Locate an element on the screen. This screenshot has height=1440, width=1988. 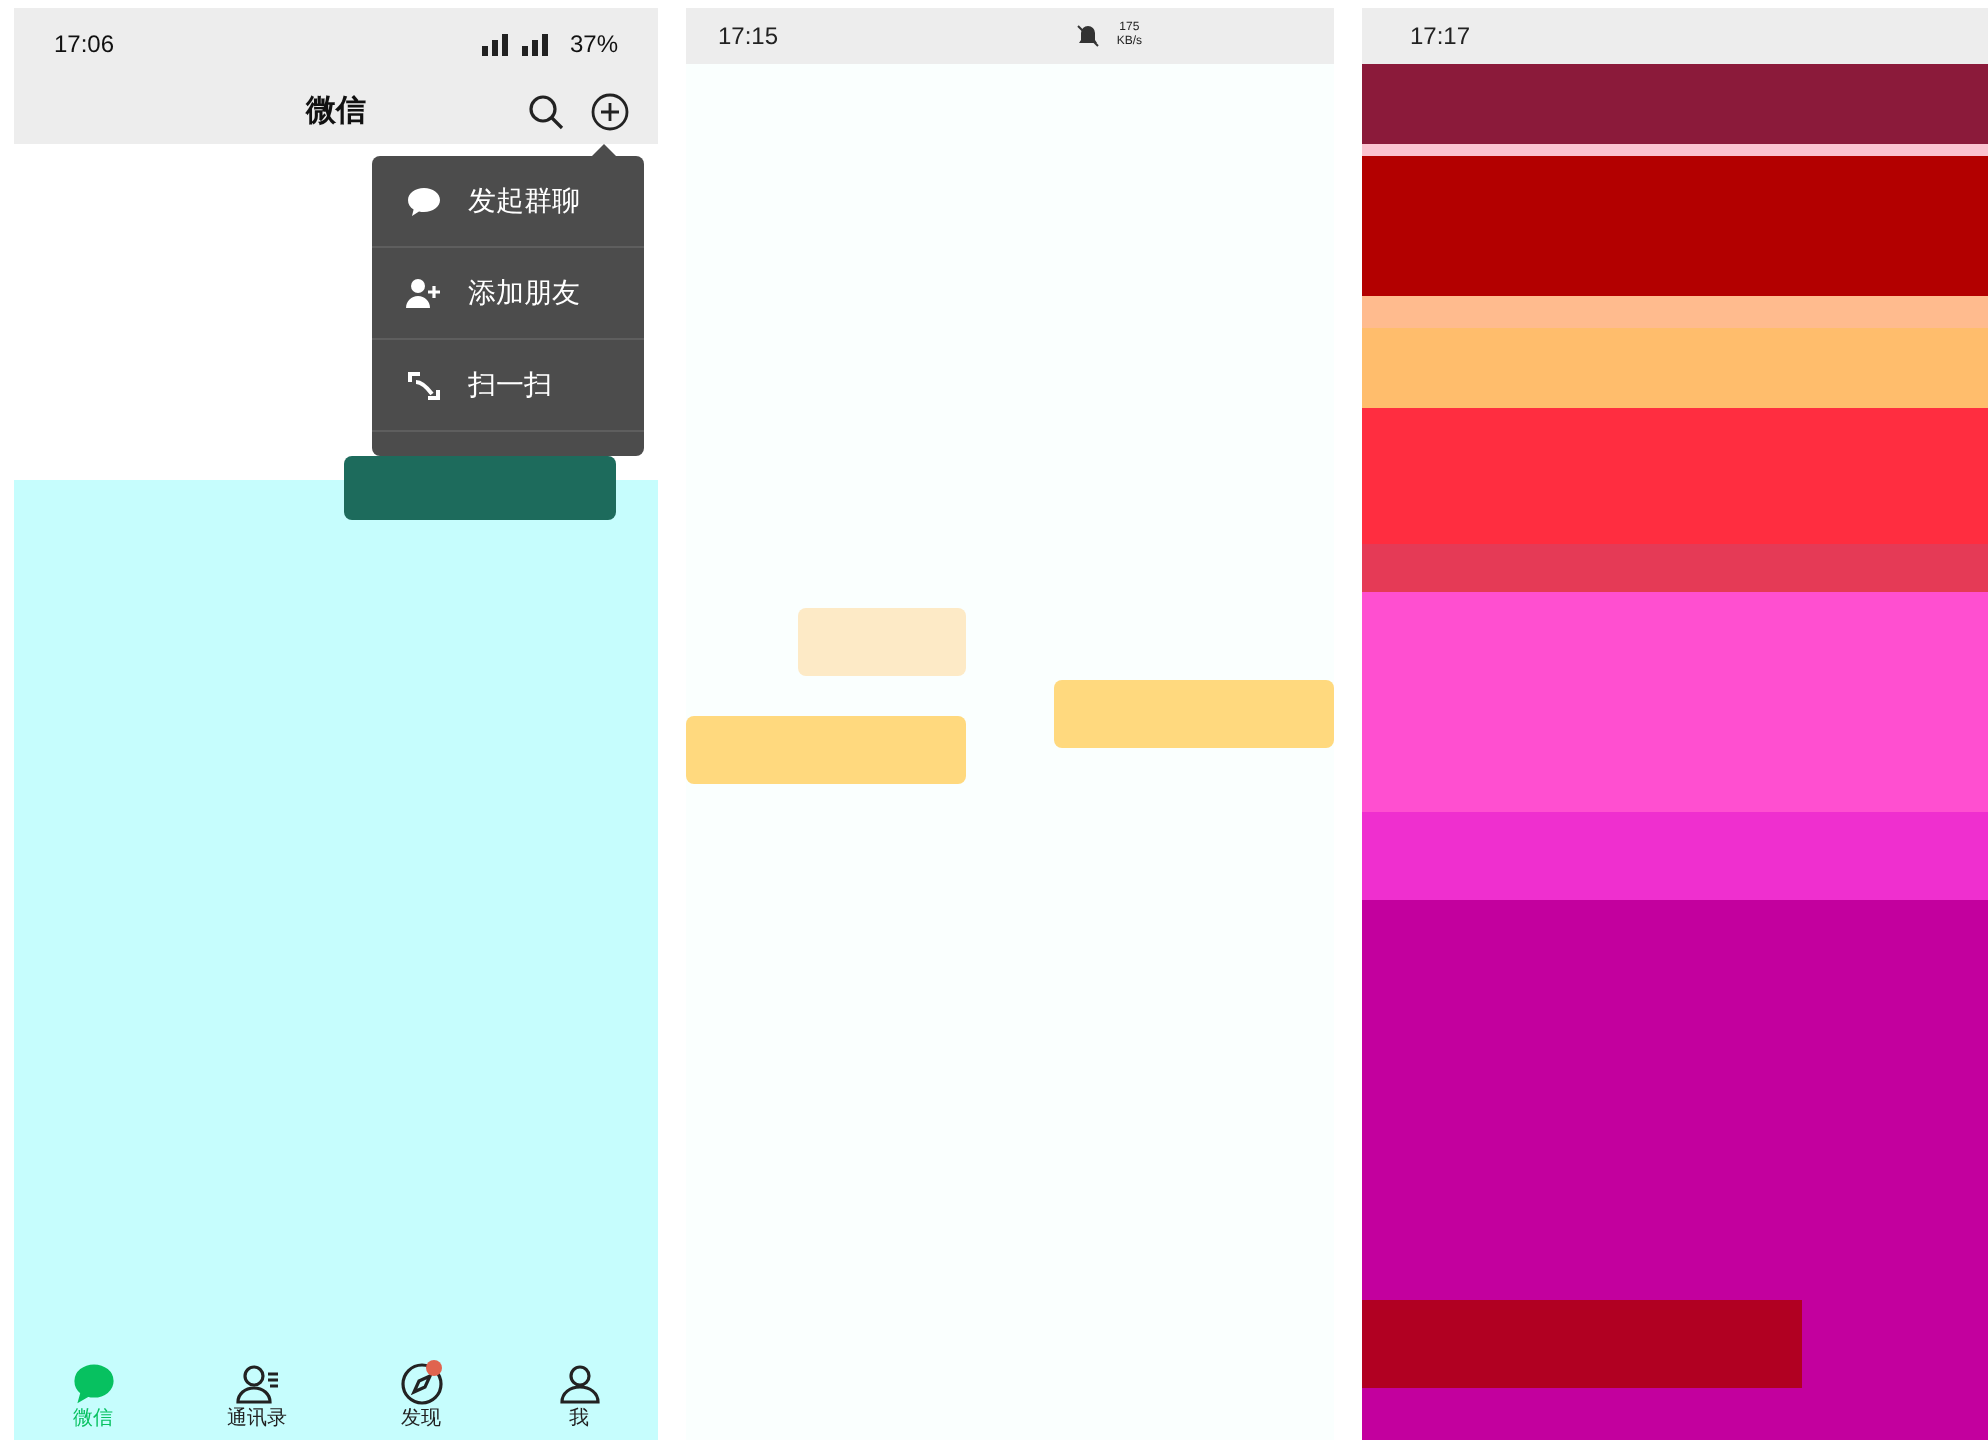
search-button is located at coordinates (546, 112).